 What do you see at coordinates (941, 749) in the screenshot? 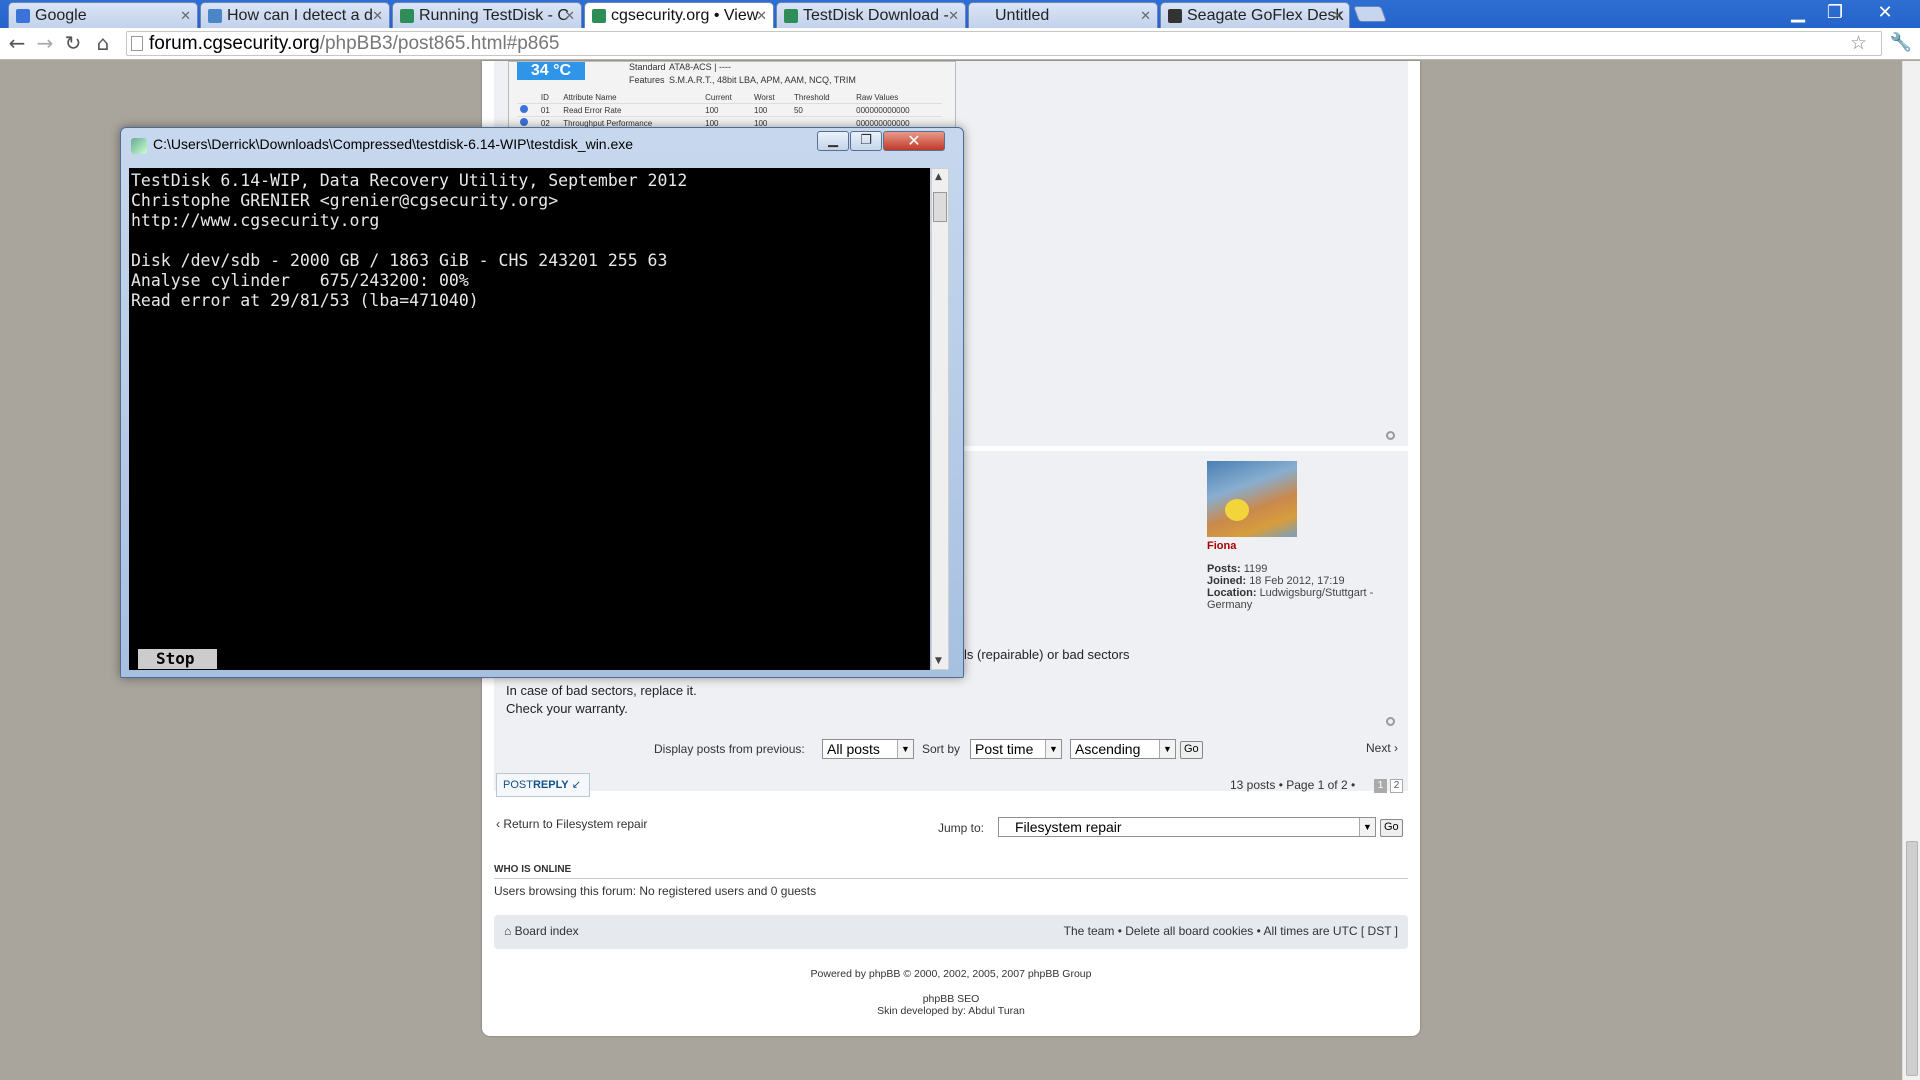
I see `sort-by-label: Sort by` at bounding box center [941, 749].